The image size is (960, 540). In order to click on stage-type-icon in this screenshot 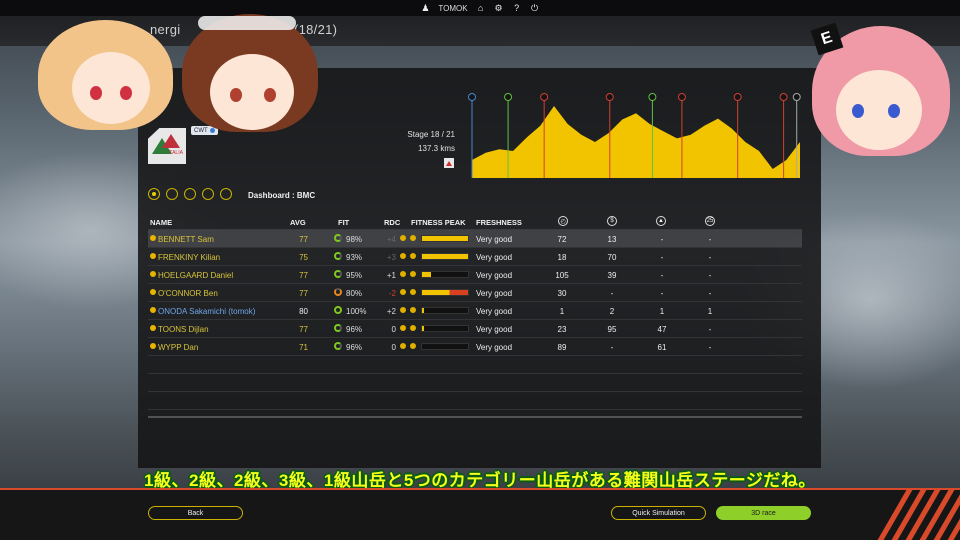, I will do `click(449, 163)`.